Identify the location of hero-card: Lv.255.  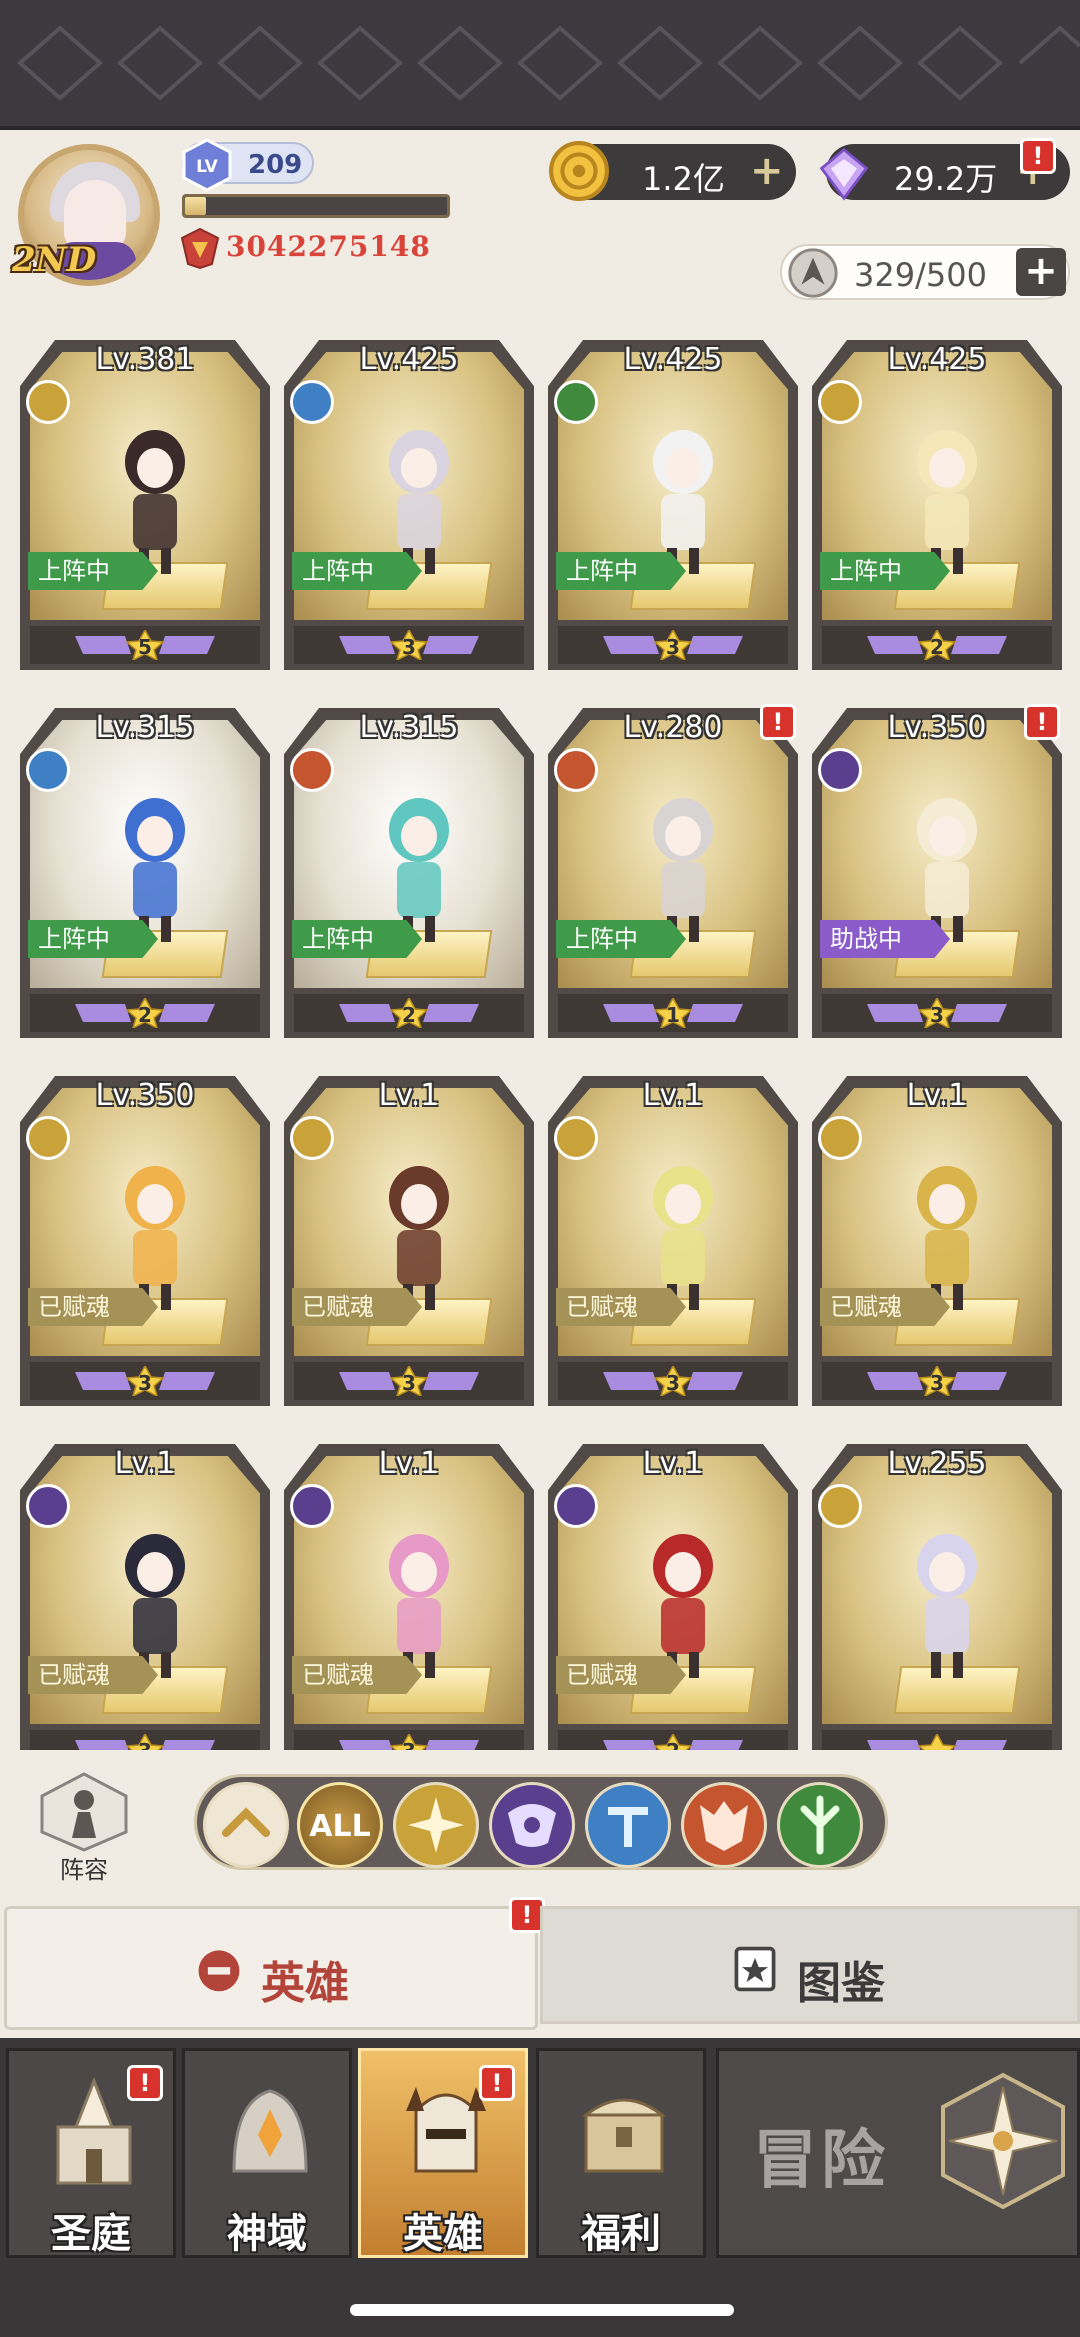
(937, 1592).